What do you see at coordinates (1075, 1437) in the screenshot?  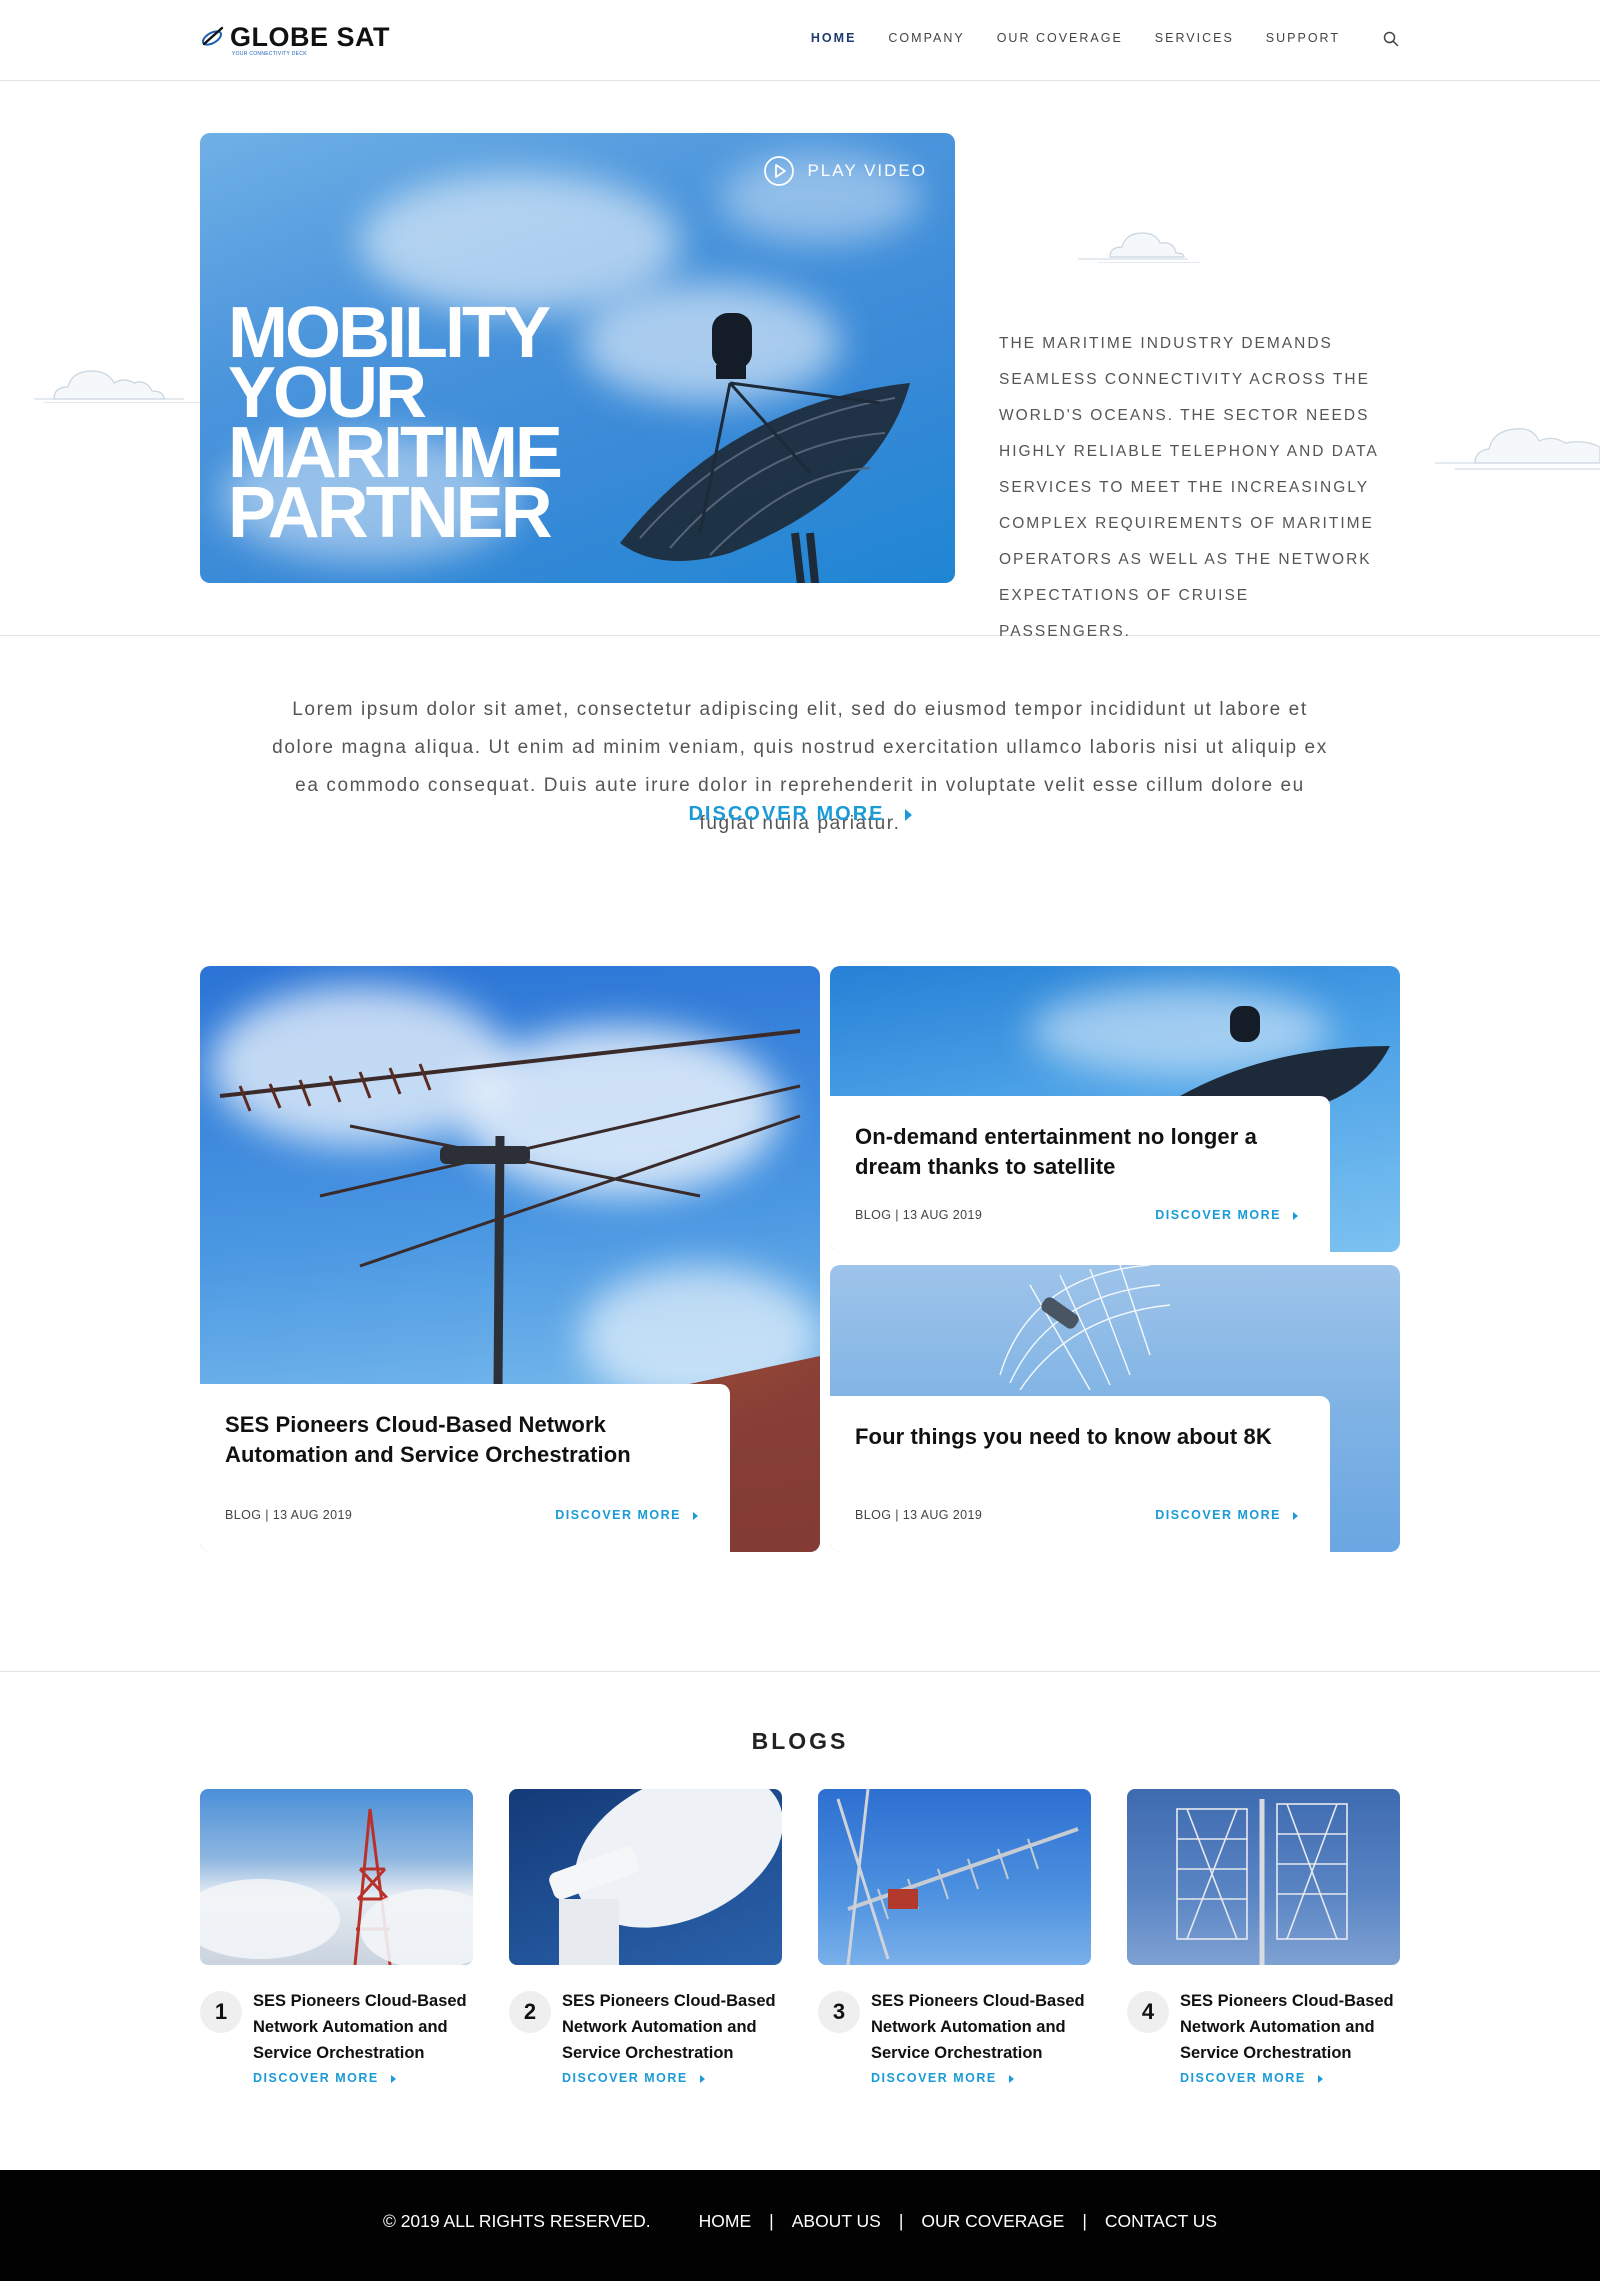 I see `featured-card-title: Four things you need to know about 8K` at bounding box center [1075, 1437].